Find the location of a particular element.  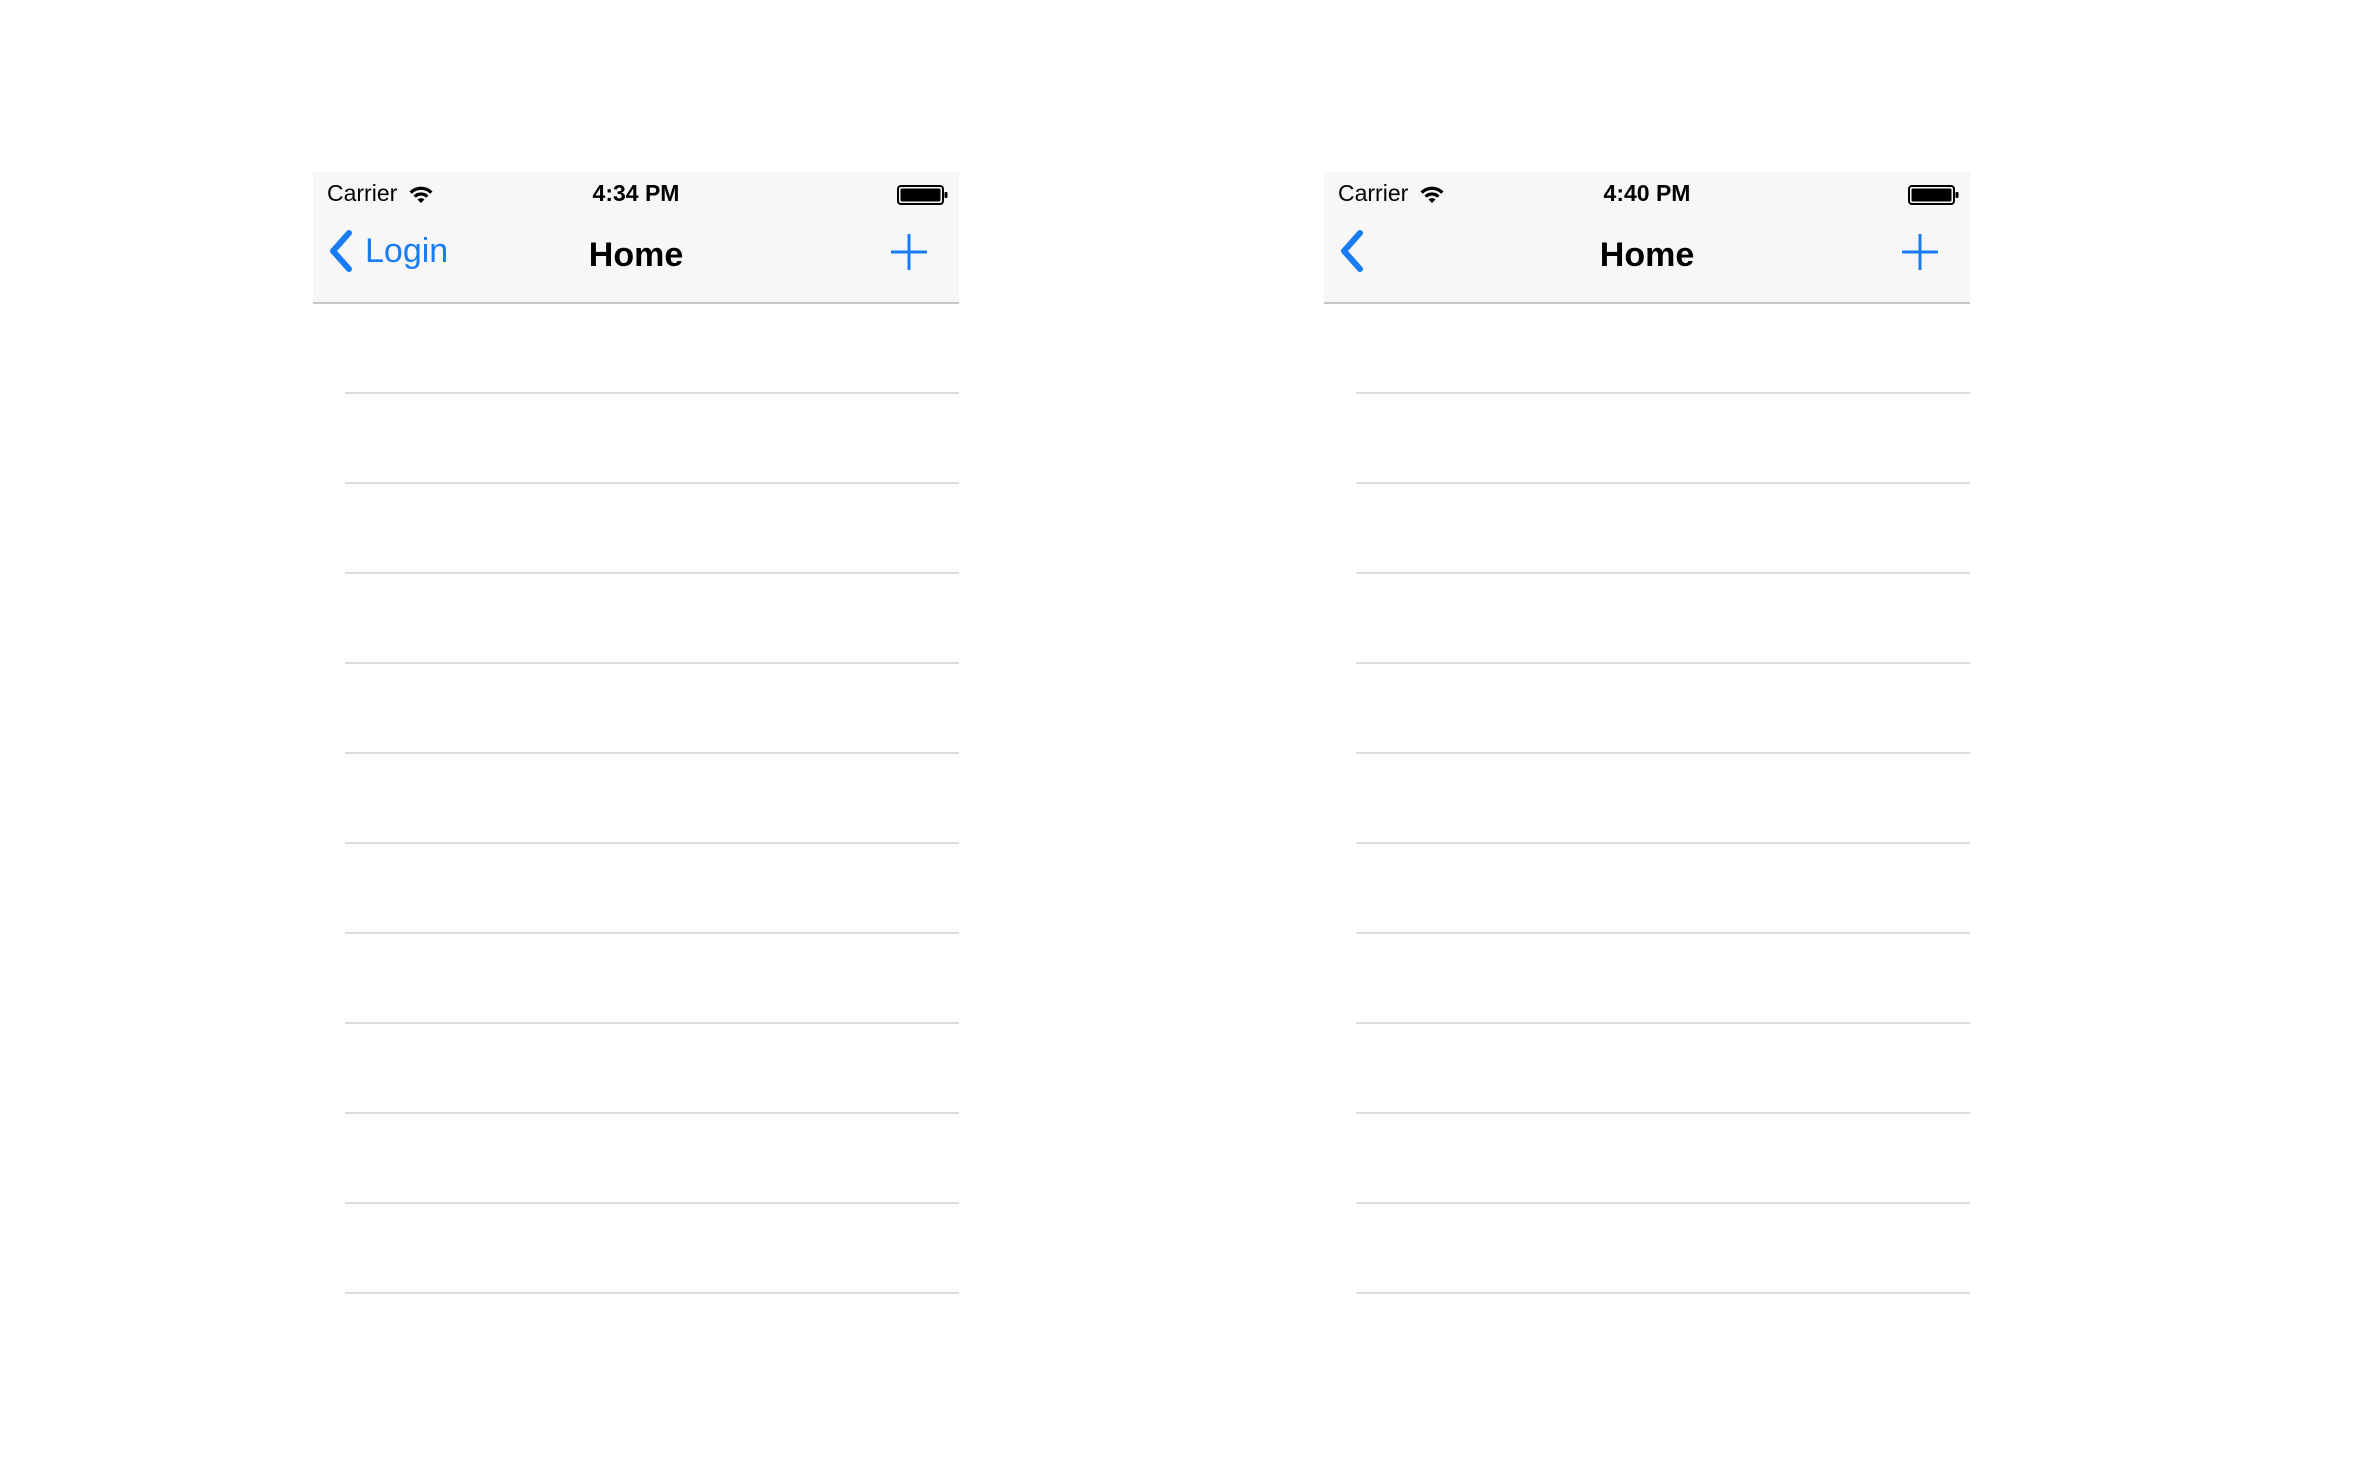

status-time: 4:34 PM is located at coordinates (636, 193).